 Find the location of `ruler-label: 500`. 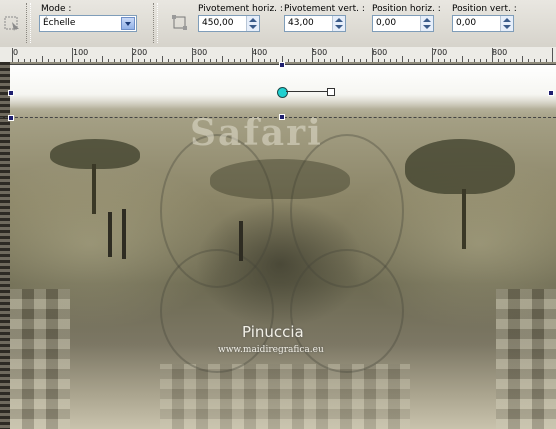

ruler-label: 500 is located at coordinates (320, 52).